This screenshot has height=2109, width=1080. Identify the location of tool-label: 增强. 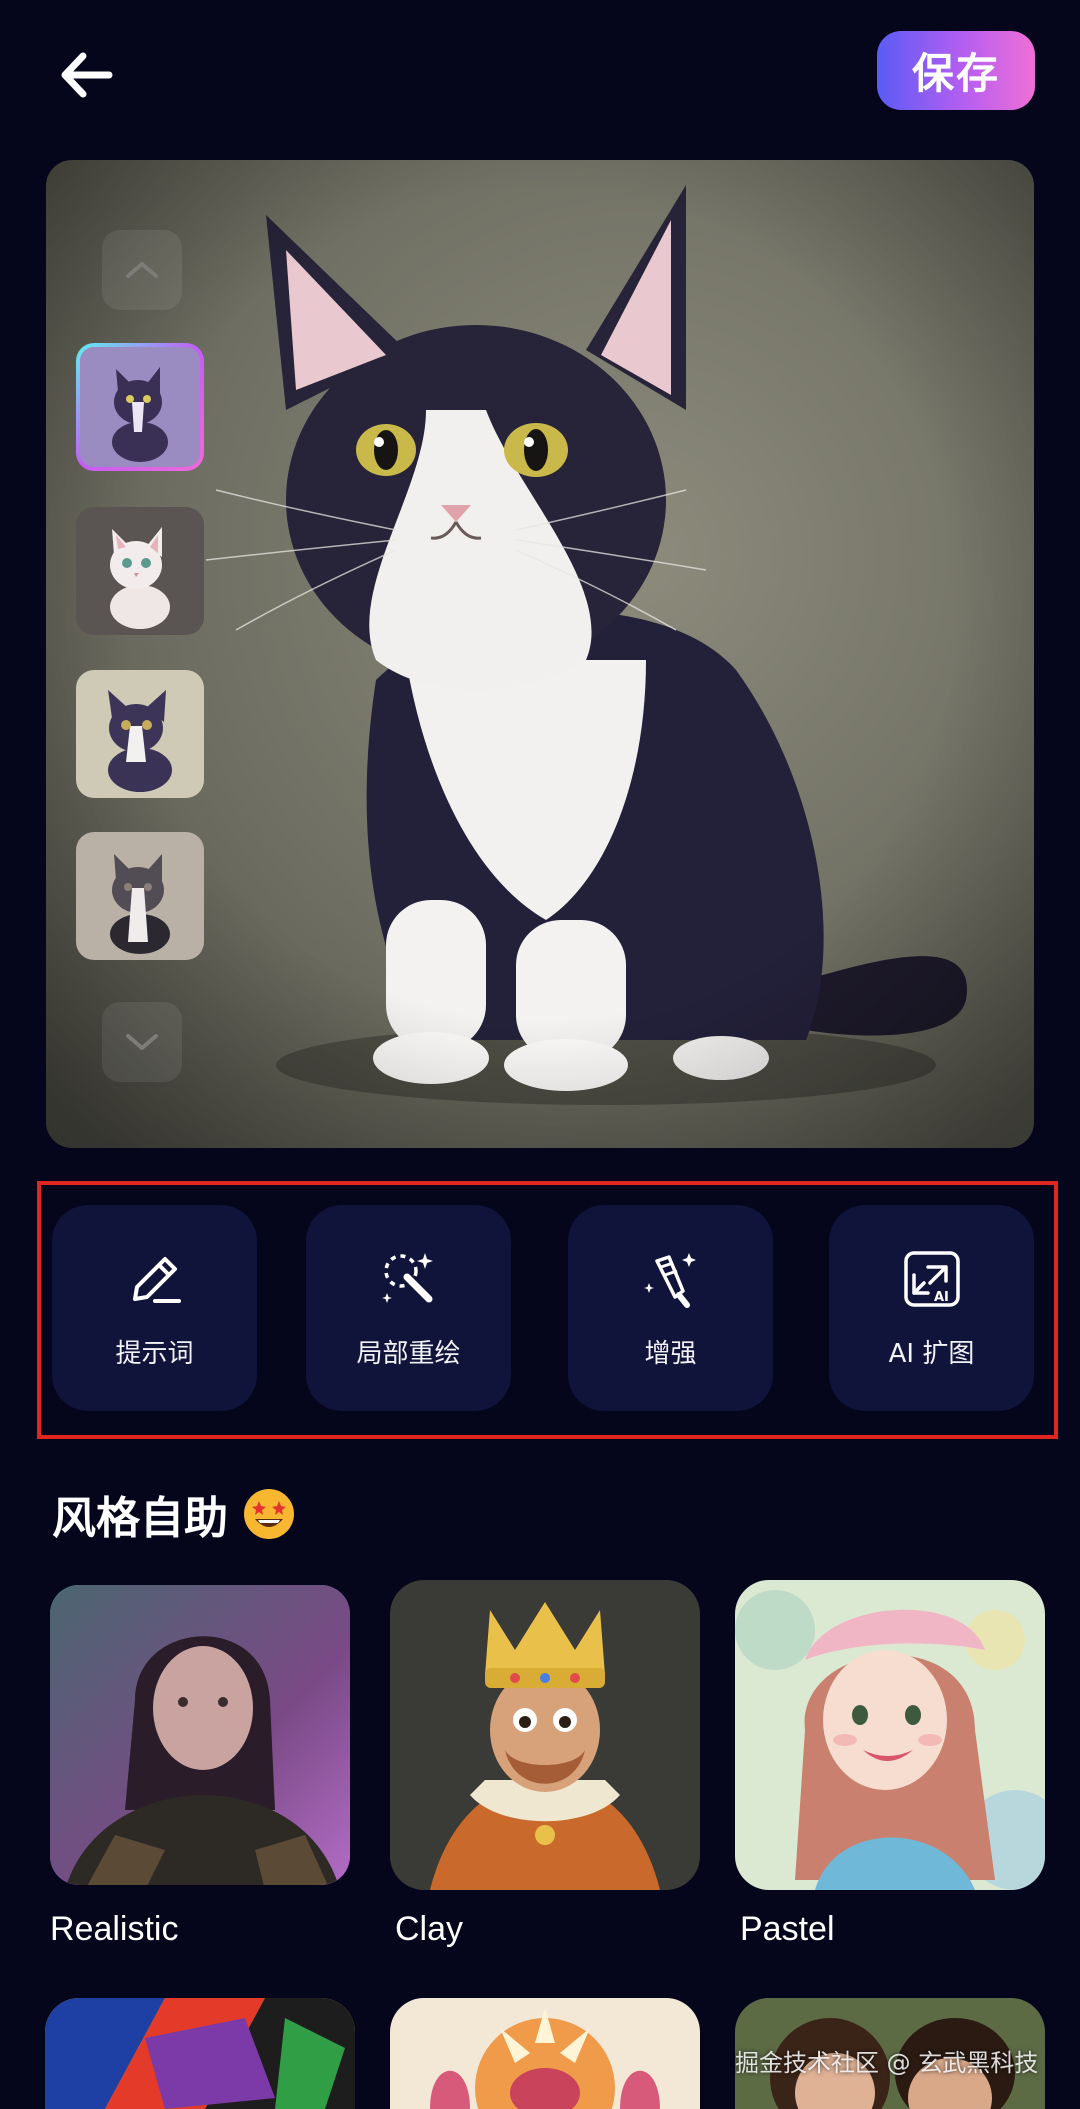
(670, 1353).